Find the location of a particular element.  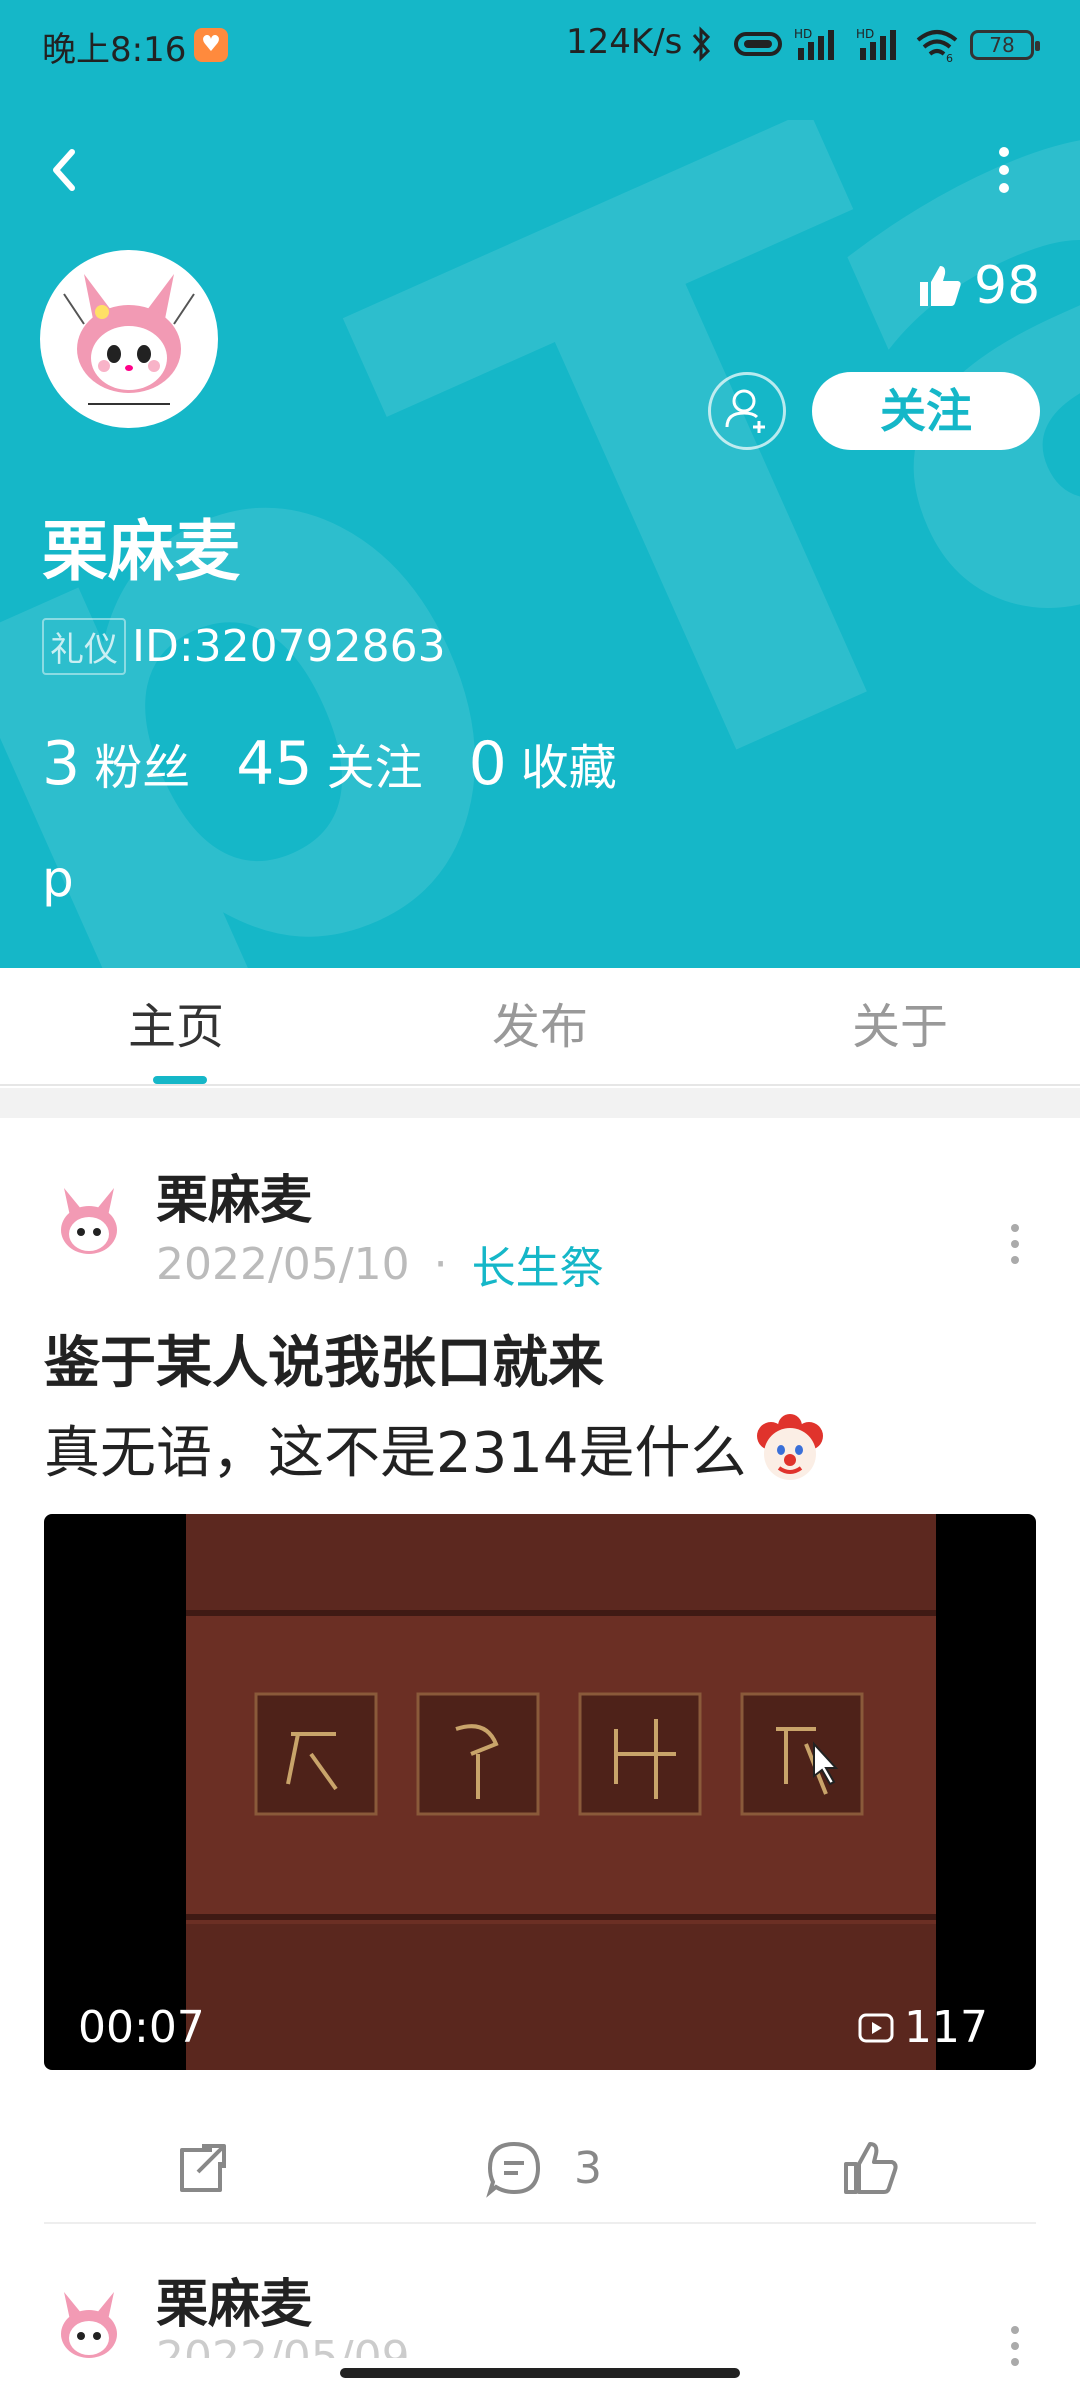

video-duration: 00:07 is located at coordinates (141, 2027).